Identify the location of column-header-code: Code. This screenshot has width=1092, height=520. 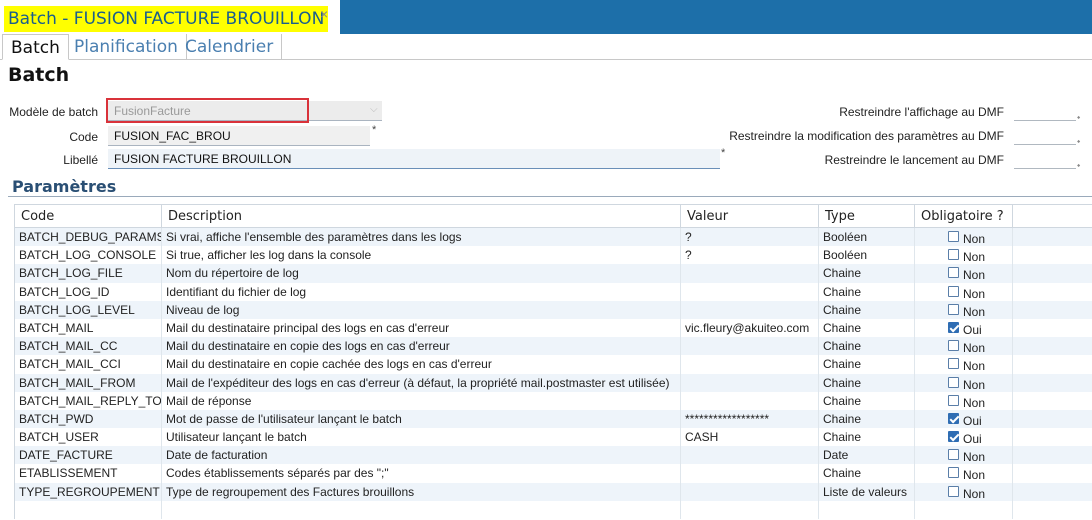
(88, 216).